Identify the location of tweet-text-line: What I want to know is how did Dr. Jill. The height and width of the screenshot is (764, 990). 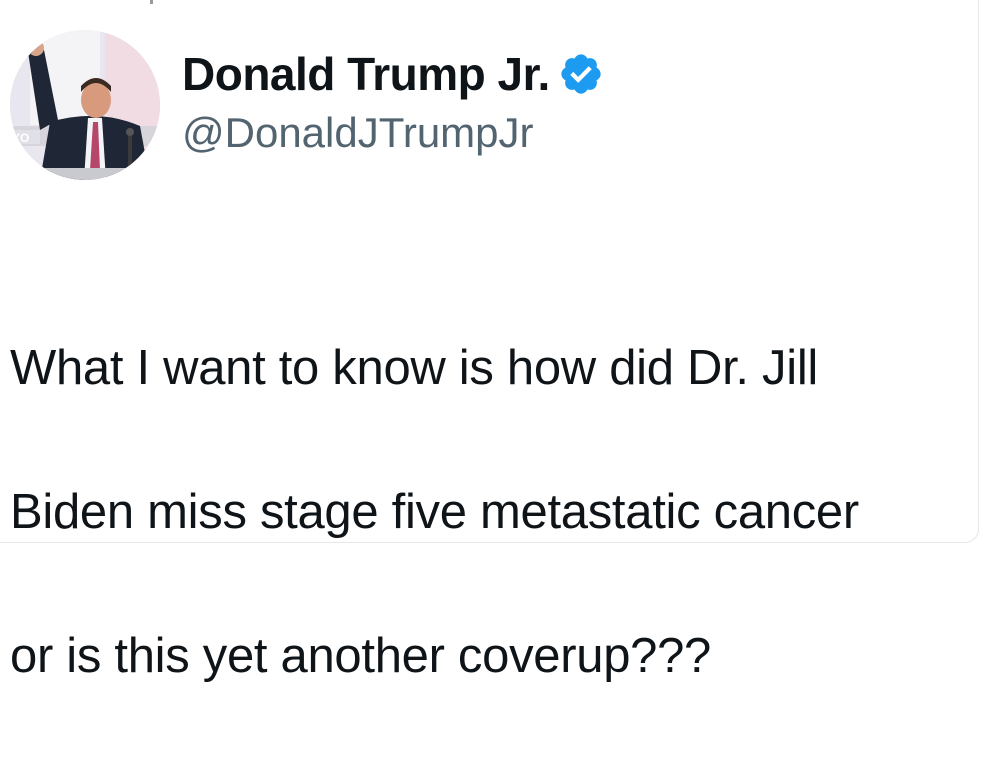
(414, 368).